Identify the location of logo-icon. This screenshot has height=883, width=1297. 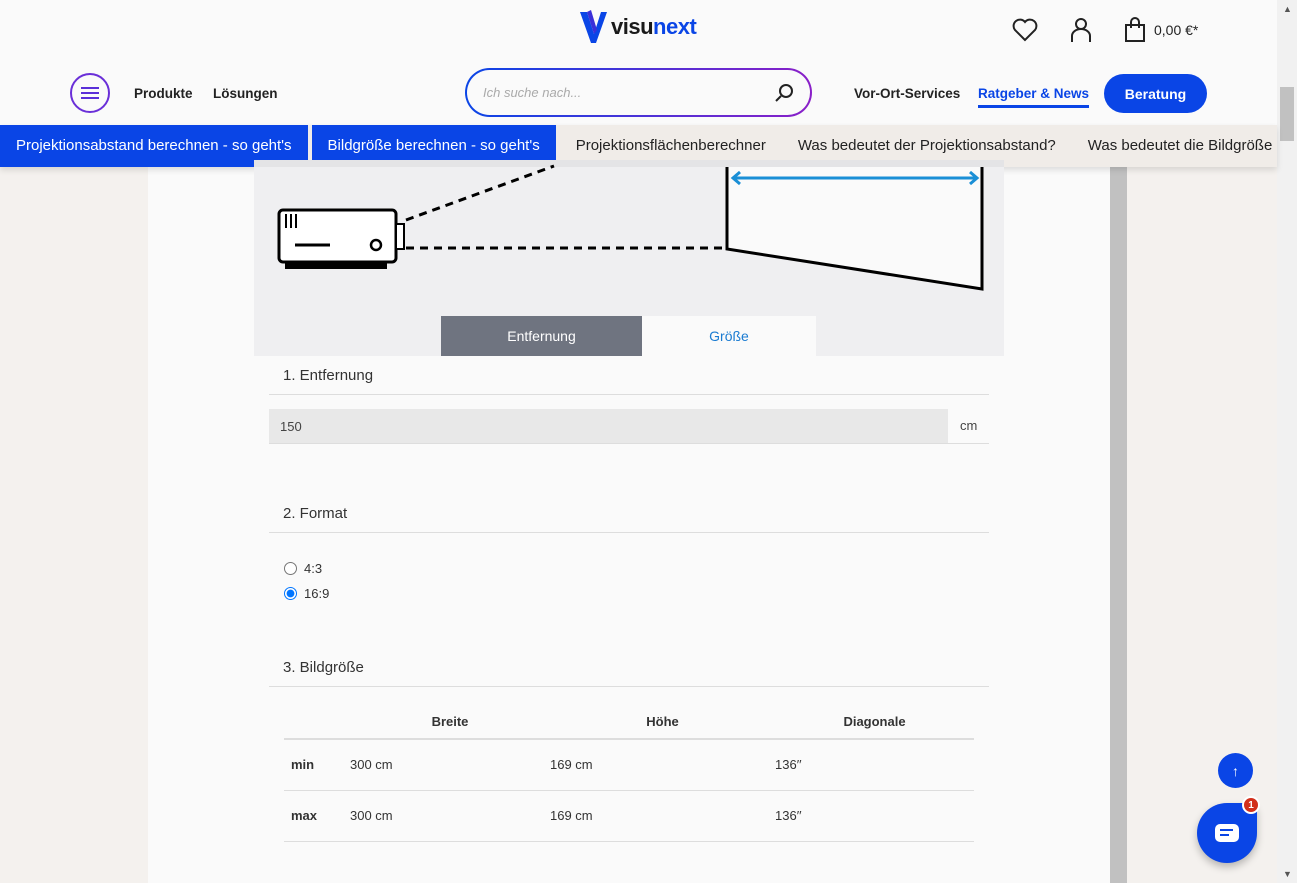
(593, 26).